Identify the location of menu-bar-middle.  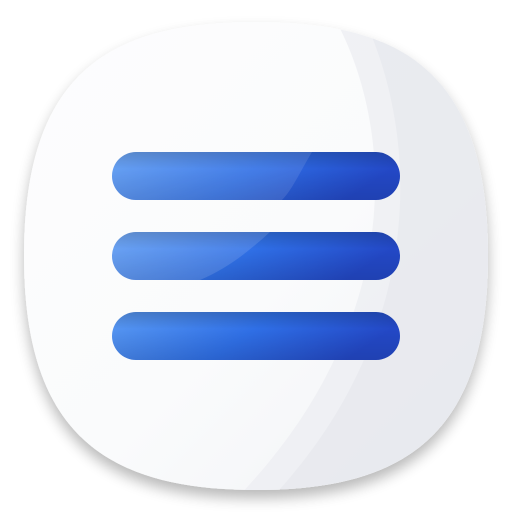
(256, 256).